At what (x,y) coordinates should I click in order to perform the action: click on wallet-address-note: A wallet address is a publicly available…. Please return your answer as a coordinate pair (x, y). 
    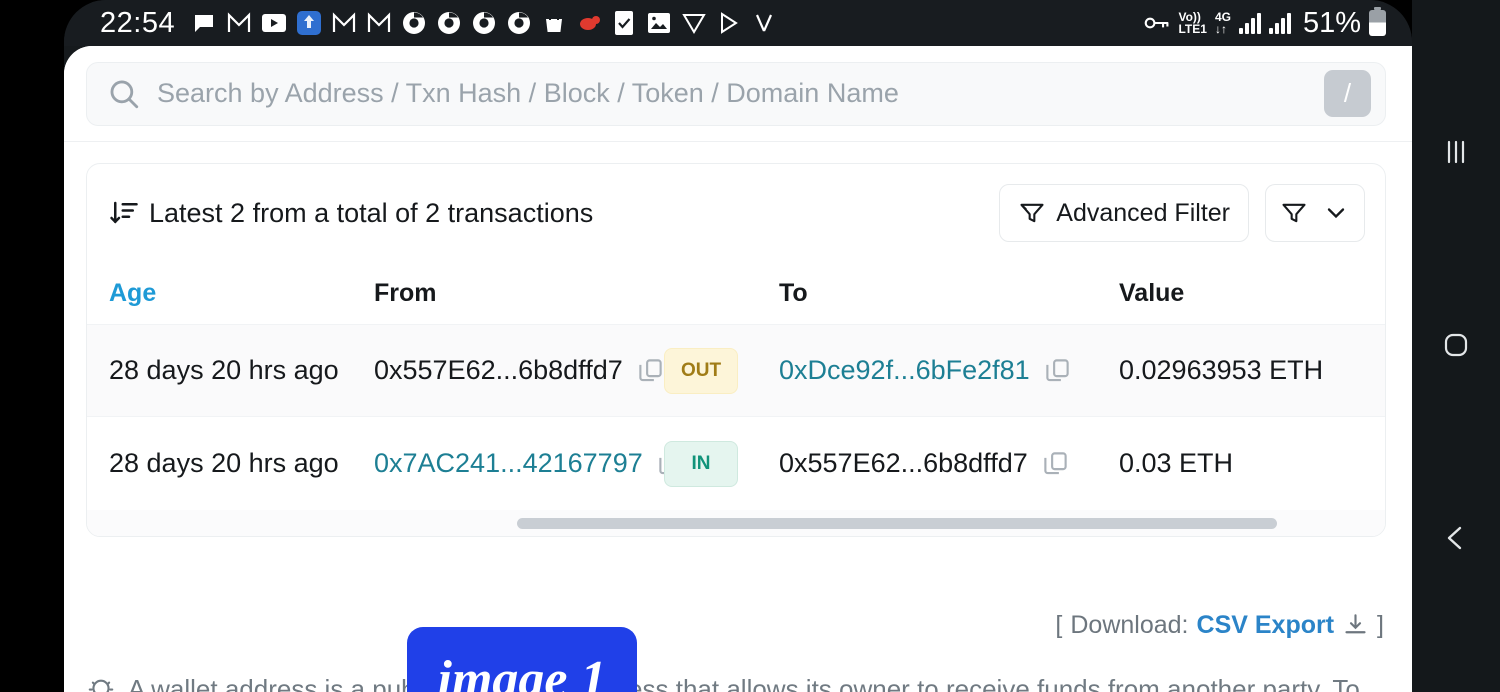
    Looking at the image, I should click on (736, 680).